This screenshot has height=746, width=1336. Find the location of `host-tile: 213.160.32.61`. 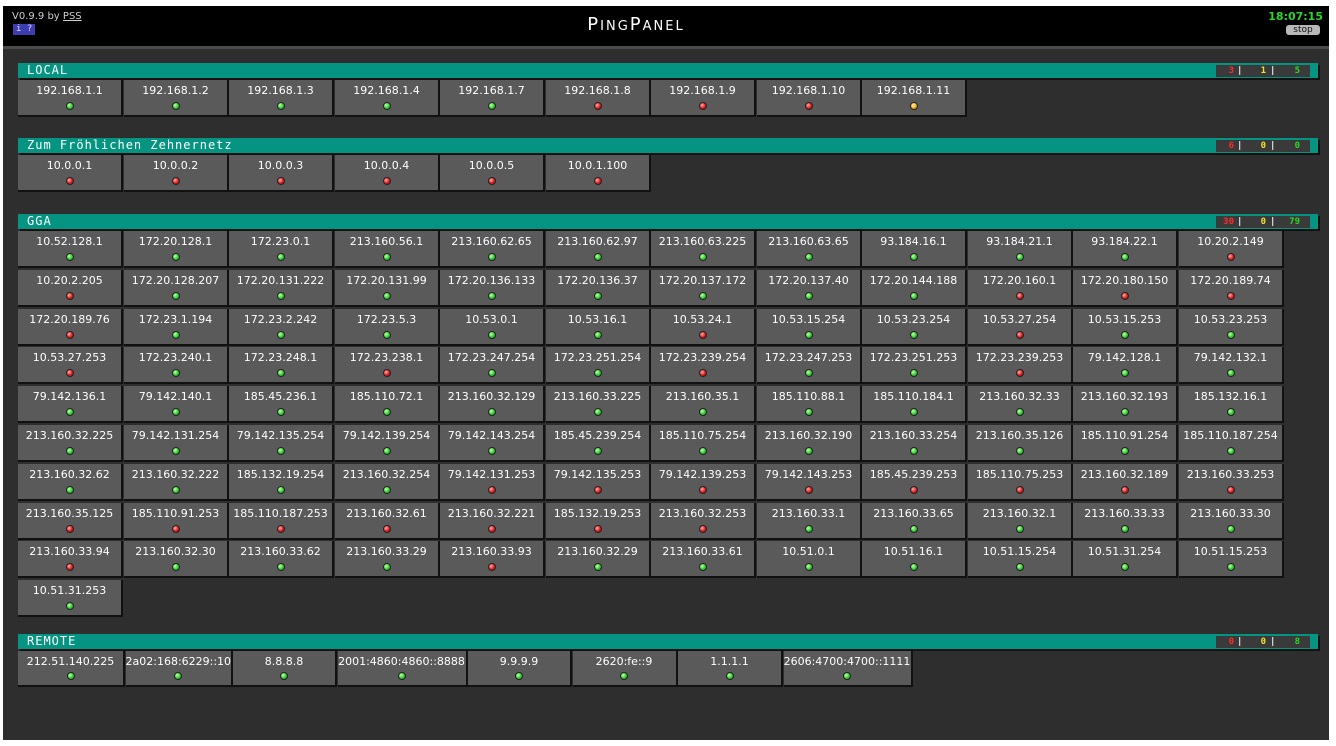

host-tile: 213.160.32.61 is located at coordinates (387, 522).